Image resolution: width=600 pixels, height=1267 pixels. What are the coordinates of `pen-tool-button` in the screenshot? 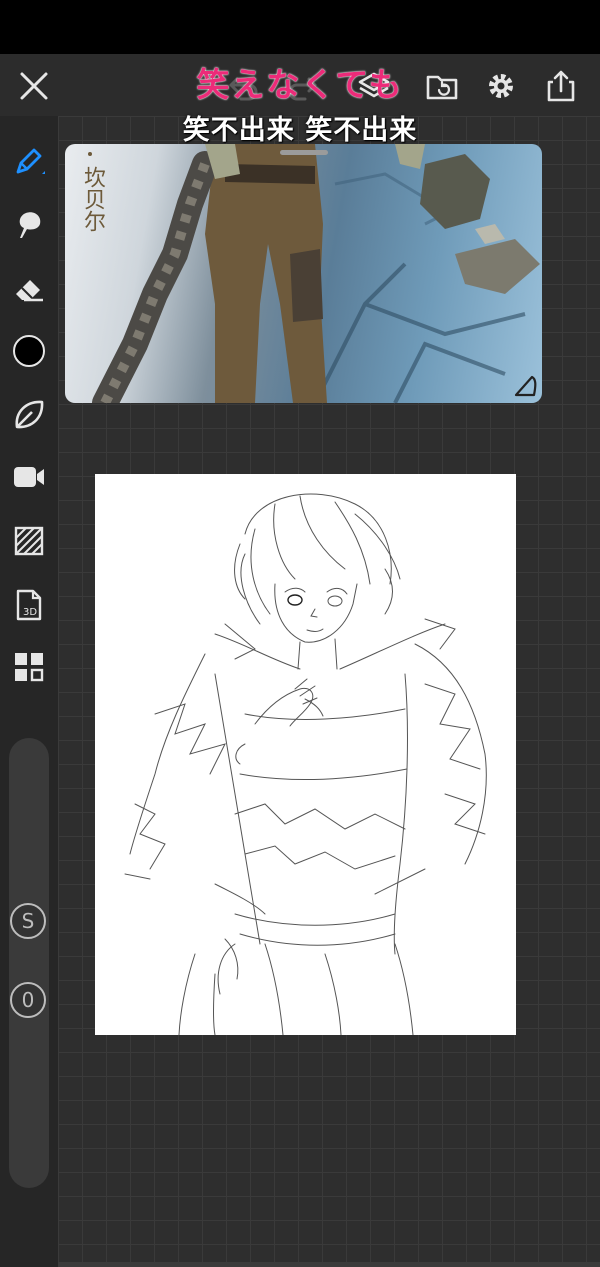 It's located at (29, 161).